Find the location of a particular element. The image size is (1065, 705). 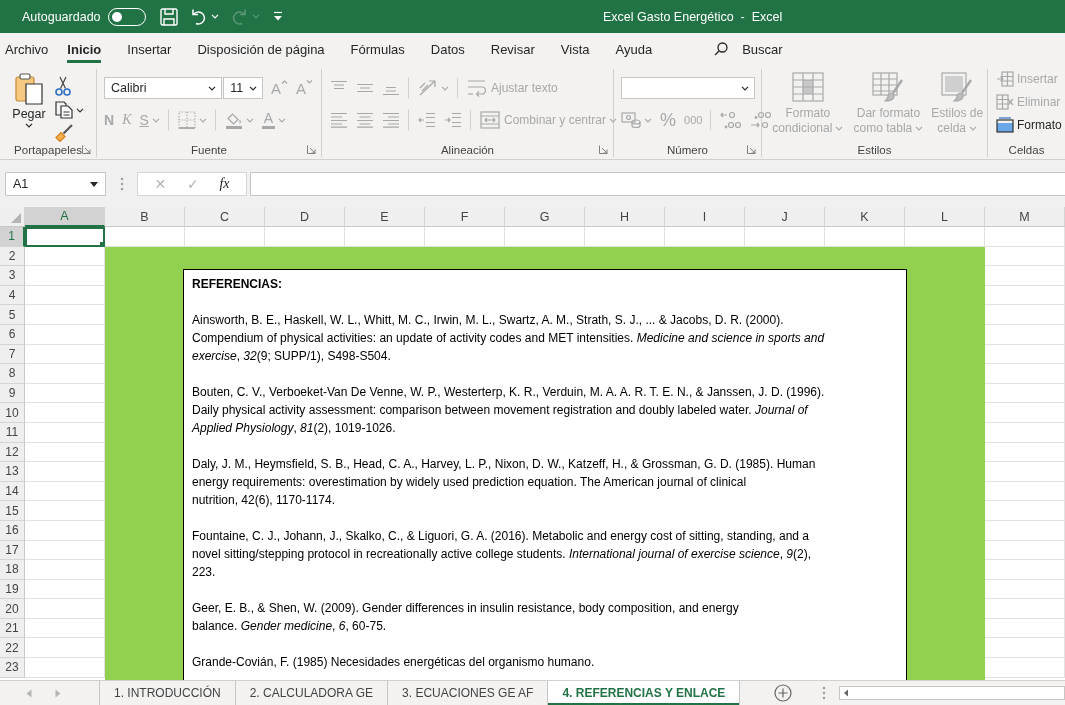

ribbon-tab: Archivo is located at coordinates (27, 49).